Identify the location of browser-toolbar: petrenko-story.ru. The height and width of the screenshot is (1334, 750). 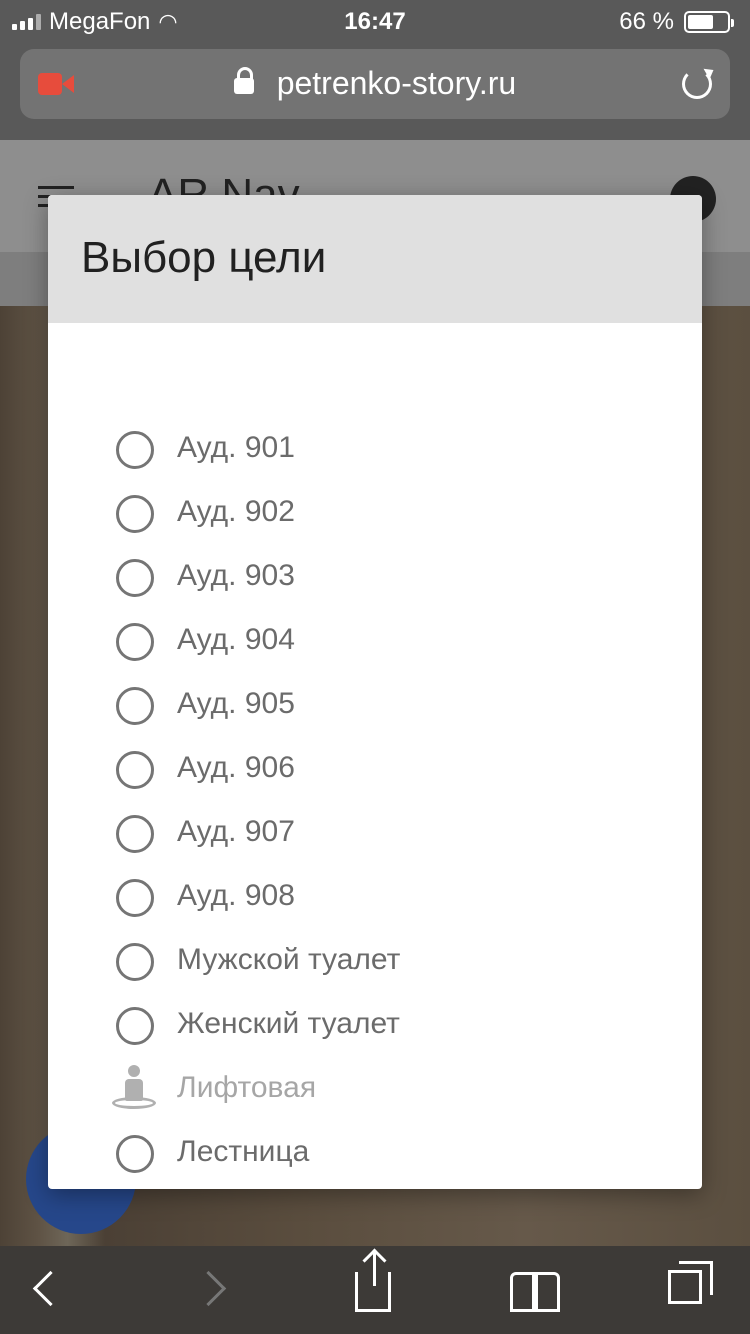
(375, 91).